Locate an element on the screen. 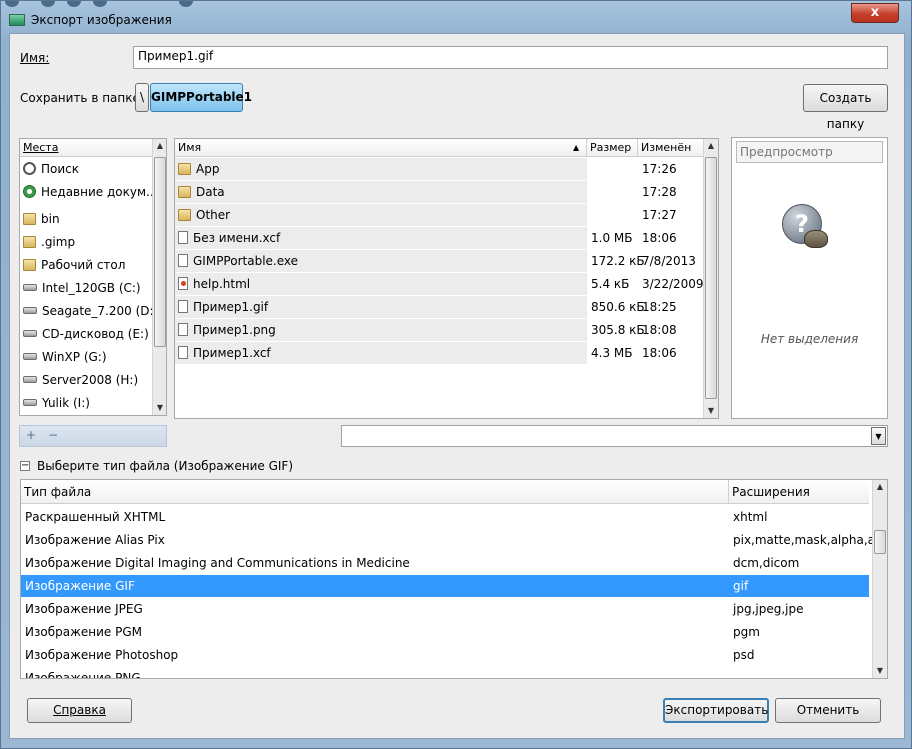  sidebar-item: CD-дисковод (E:) is located at coordinates (85, 334).